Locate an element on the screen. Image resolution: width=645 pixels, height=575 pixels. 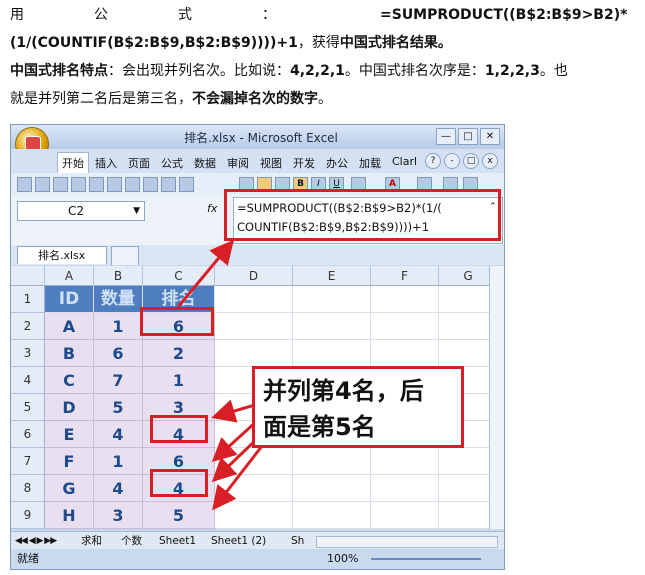
annotation-arrows is located at coordinates (220, 375).